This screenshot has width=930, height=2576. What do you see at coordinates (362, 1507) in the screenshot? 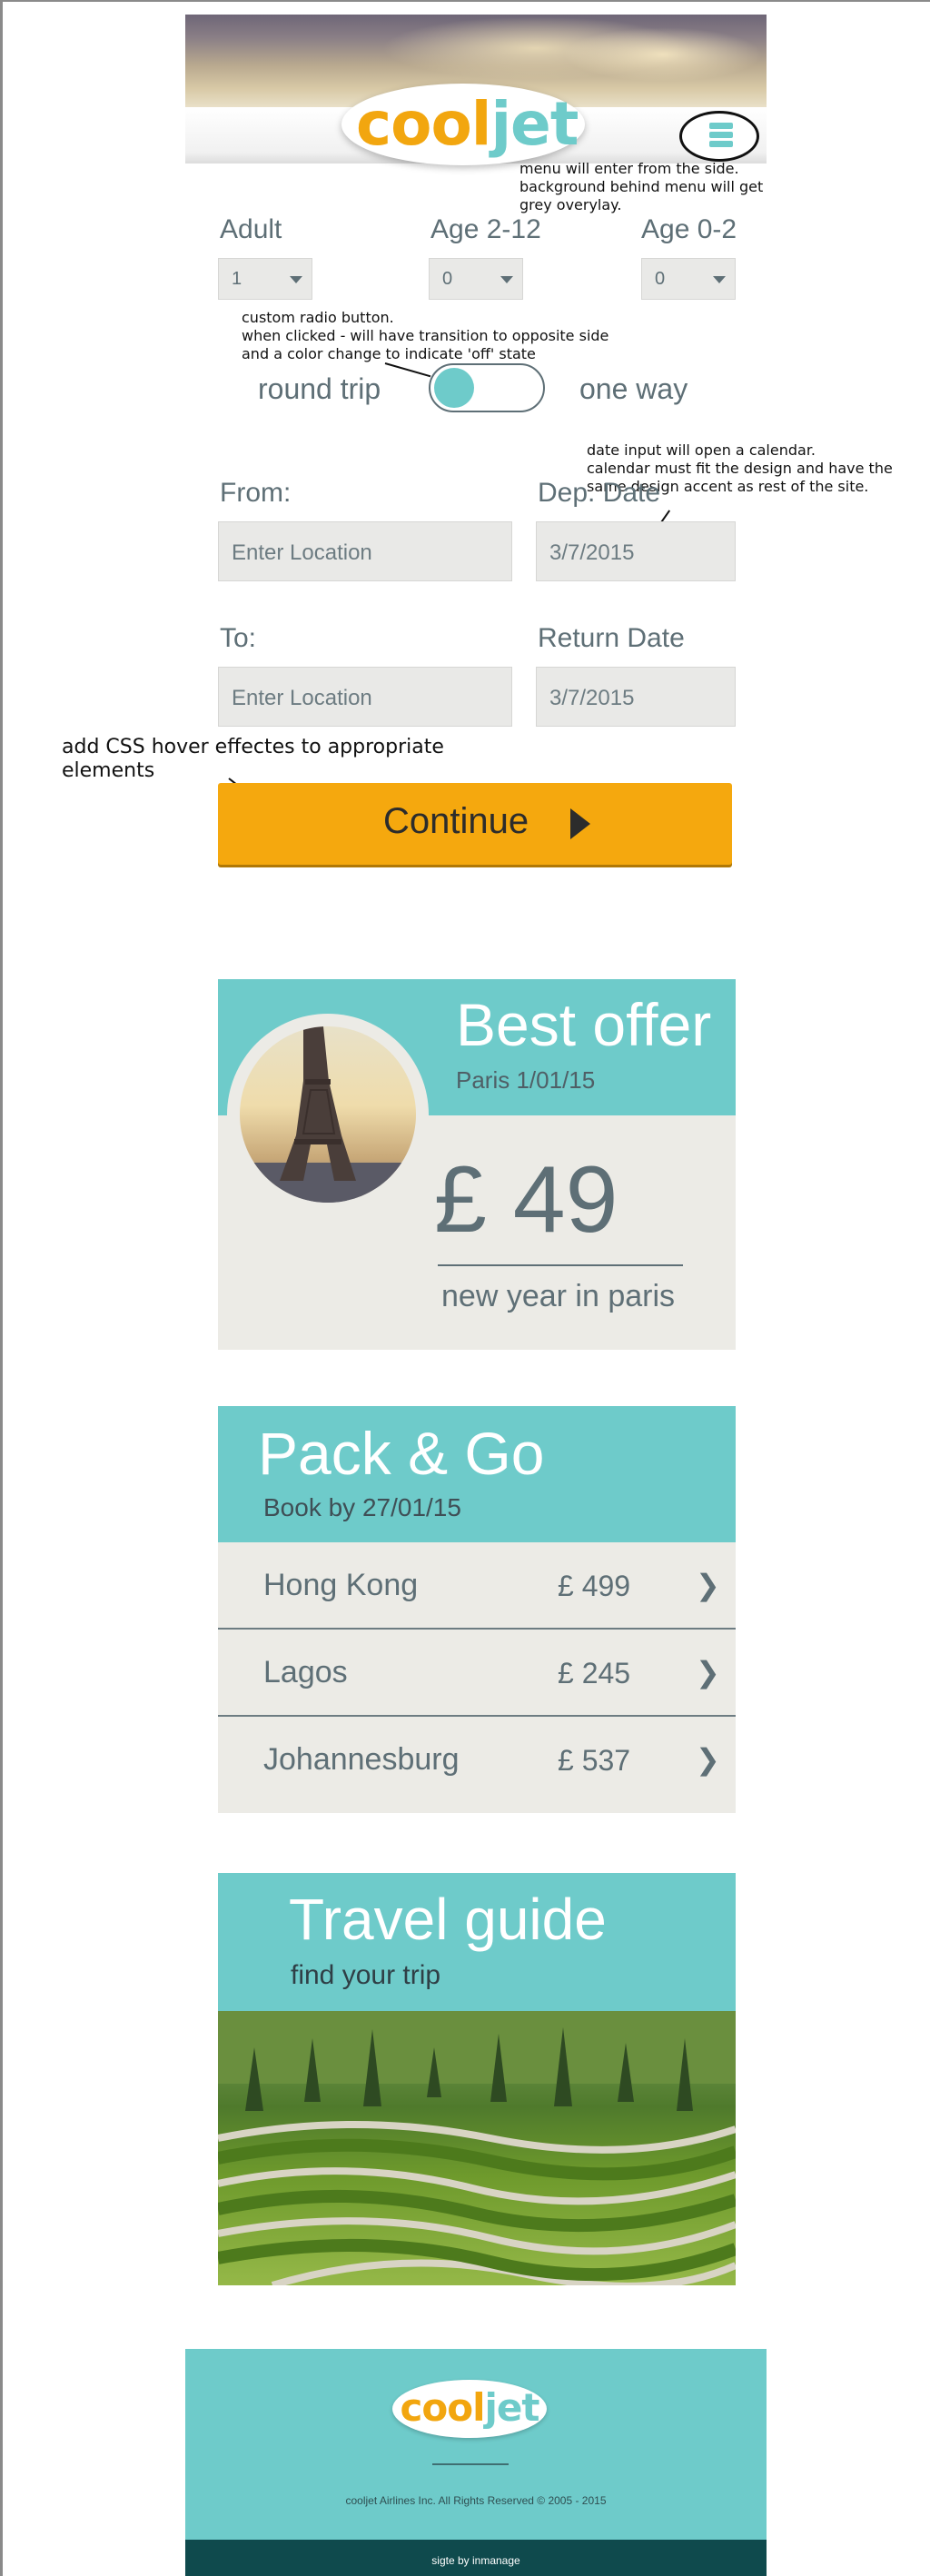
I see `pack-go-subtitle: Book by 27/01/15` at bounding box center [362, 1507].